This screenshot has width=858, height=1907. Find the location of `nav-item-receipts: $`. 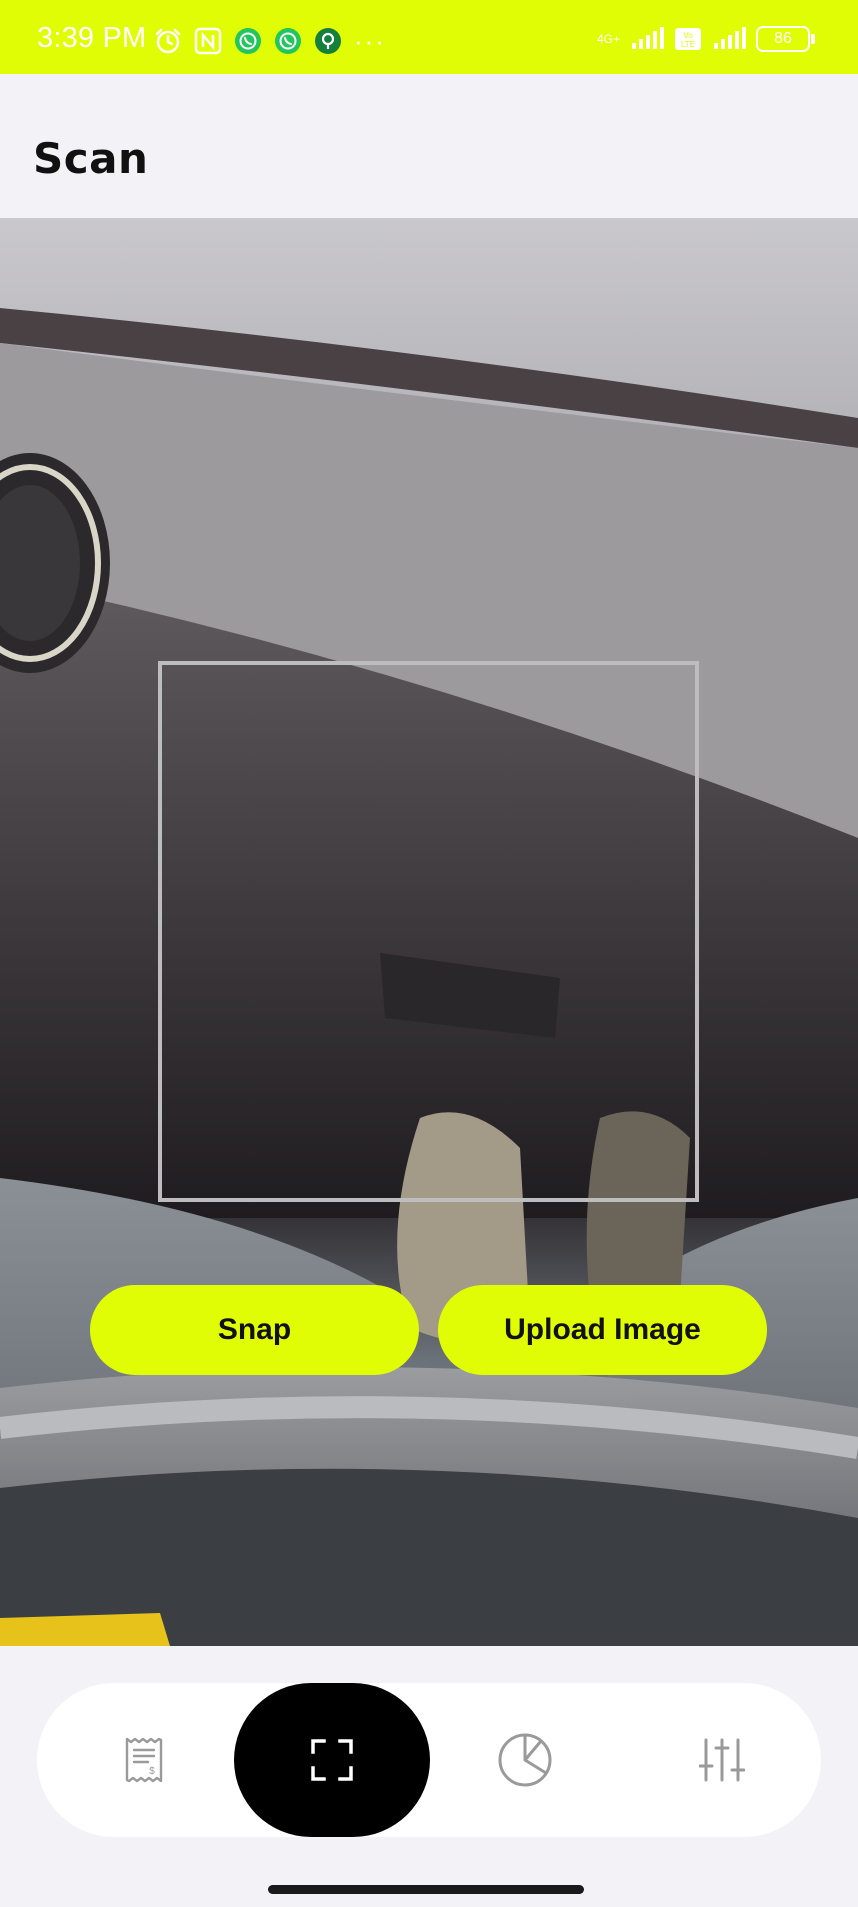

nav-item-receipts: $ is located at coordinates (144, 1760).